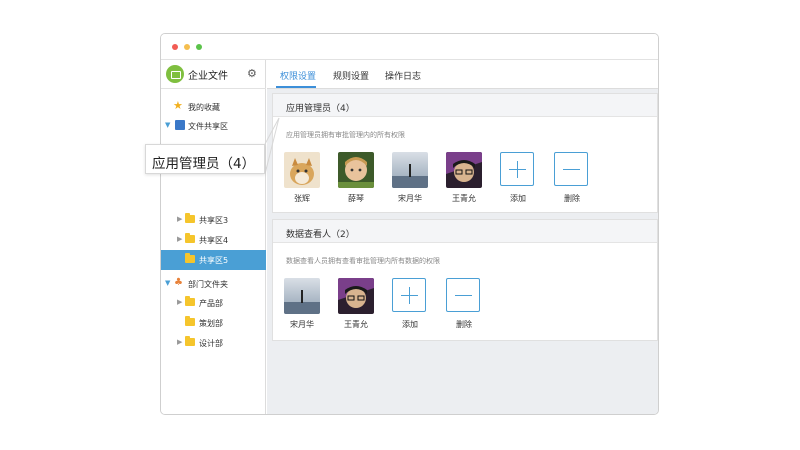  I want to click on zoom-callout: 应用管理员（4）, so click(205, 159).